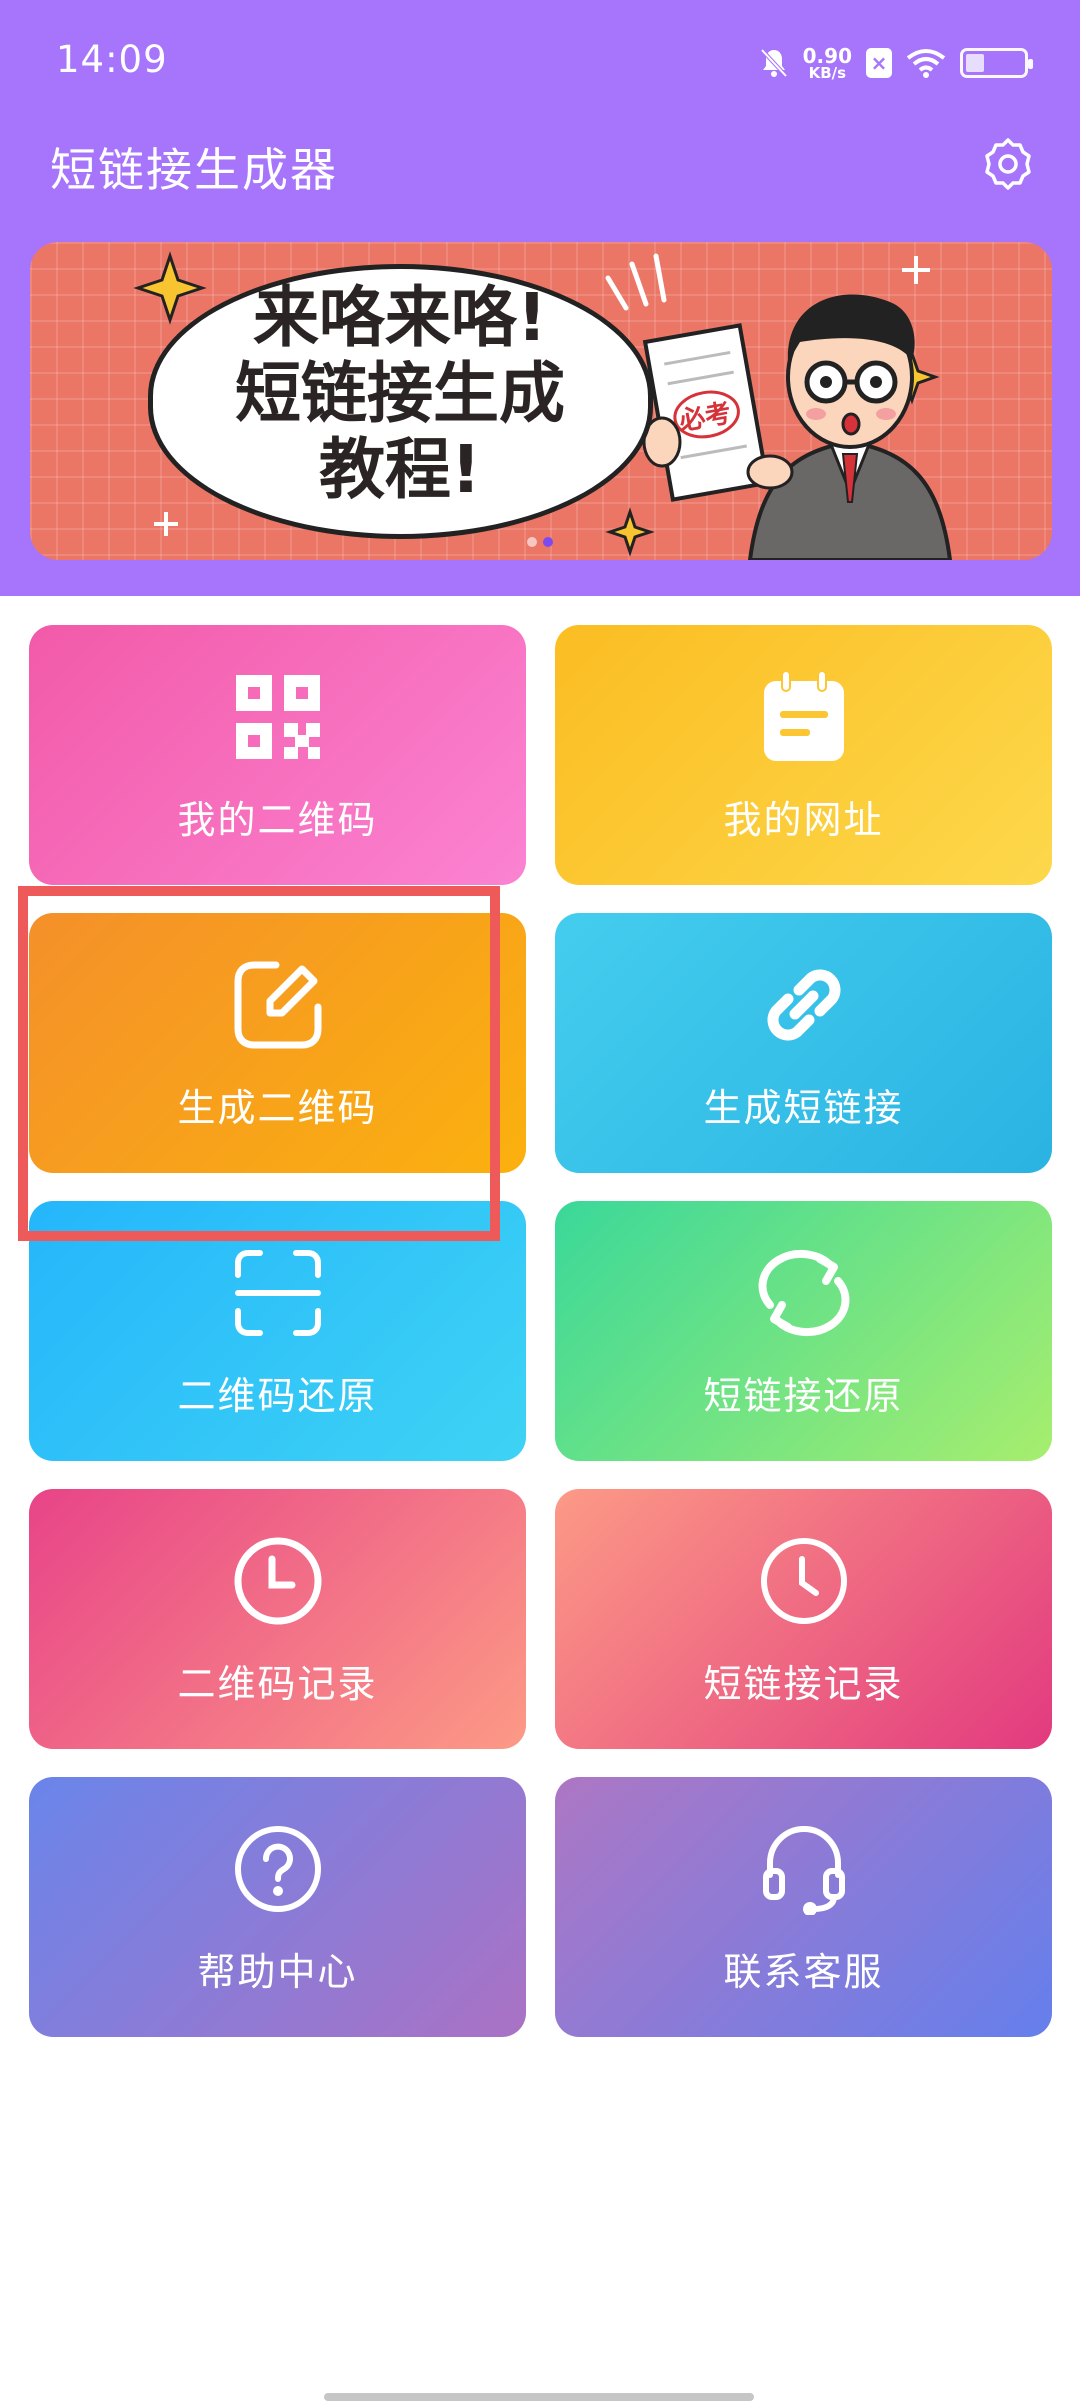 This screenshot has width=1080, height=2408. I want to click on generate-shortlink-button: 生成短链接, so click(803, 1043).